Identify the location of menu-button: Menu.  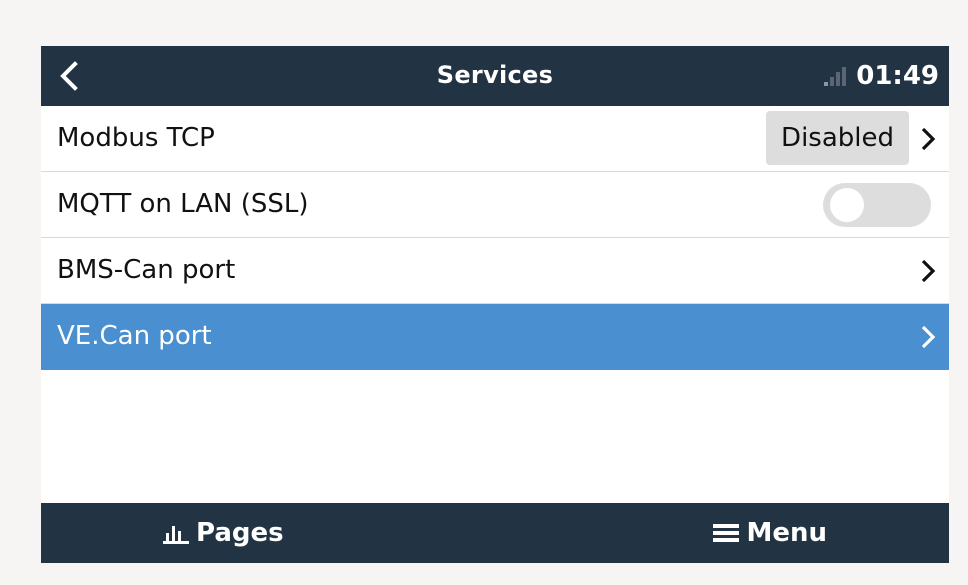
(770, 533).